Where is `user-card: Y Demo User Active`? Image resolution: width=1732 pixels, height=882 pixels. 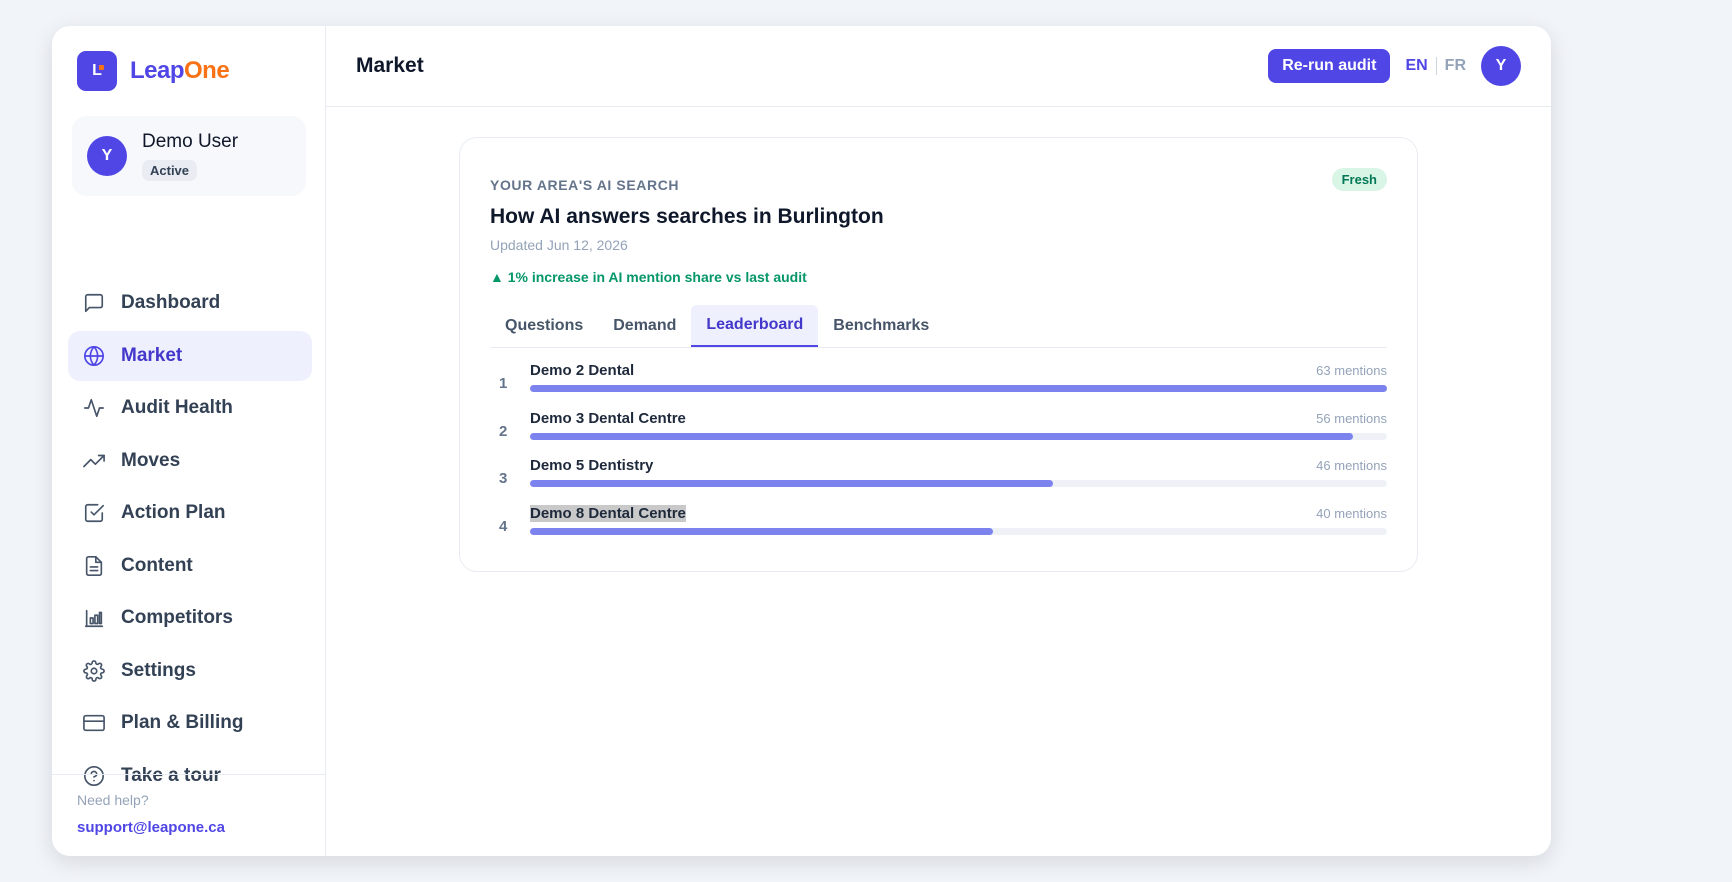 user-card: Y Demo User Active is located at coordinates (189, 156).